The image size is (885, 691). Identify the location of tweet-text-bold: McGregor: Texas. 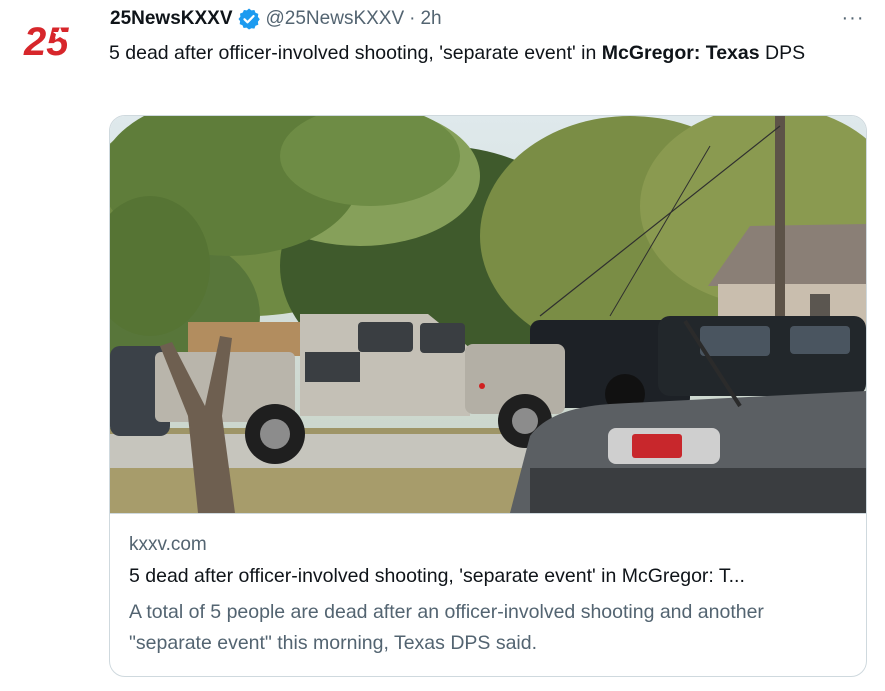
(680, 53).